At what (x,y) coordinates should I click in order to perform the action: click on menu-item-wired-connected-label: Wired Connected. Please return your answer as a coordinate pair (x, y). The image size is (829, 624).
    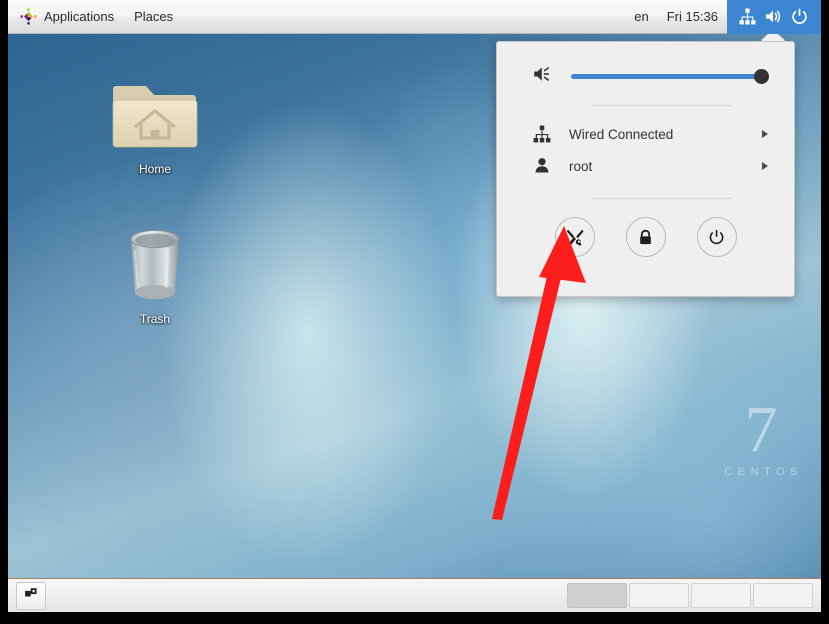
    Looking at the image, I should click on (621, 134).